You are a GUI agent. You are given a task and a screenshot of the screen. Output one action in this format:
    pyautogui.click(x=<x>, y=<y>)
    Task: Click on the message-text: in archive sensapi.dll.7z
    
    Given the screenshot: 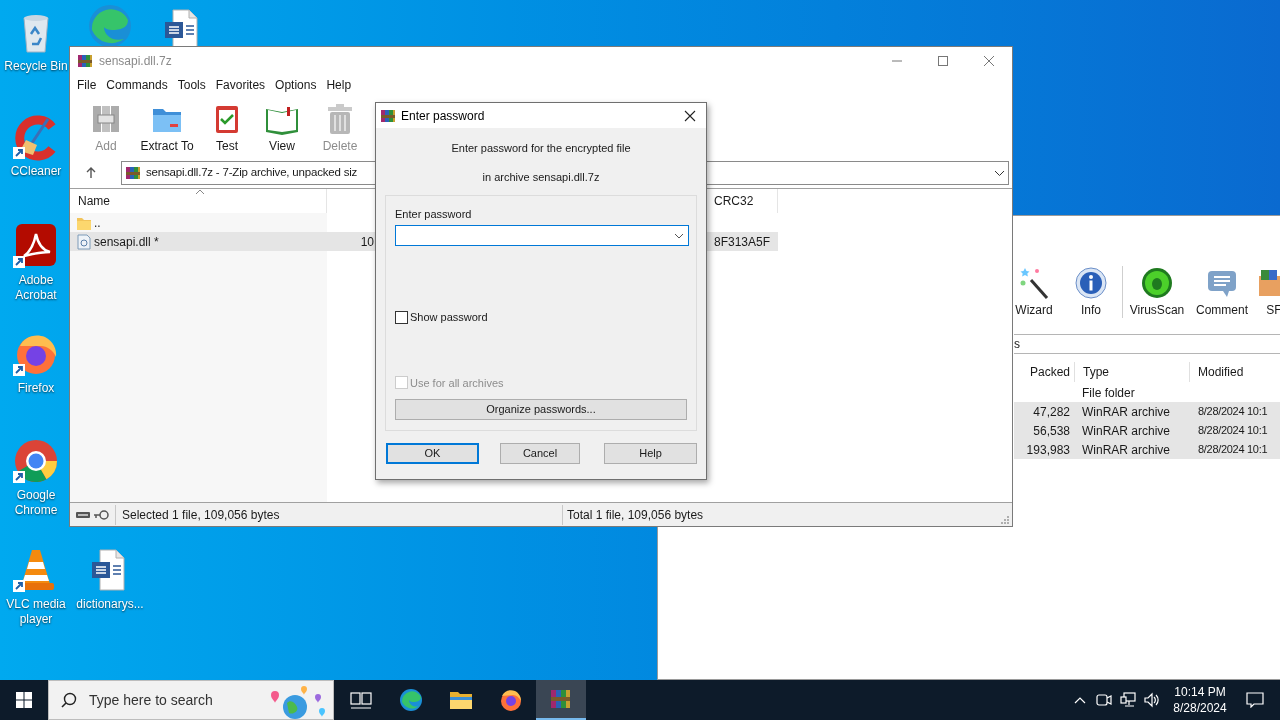 What is the action you would take?
    pyautogui.click(x=541, y=177)
    